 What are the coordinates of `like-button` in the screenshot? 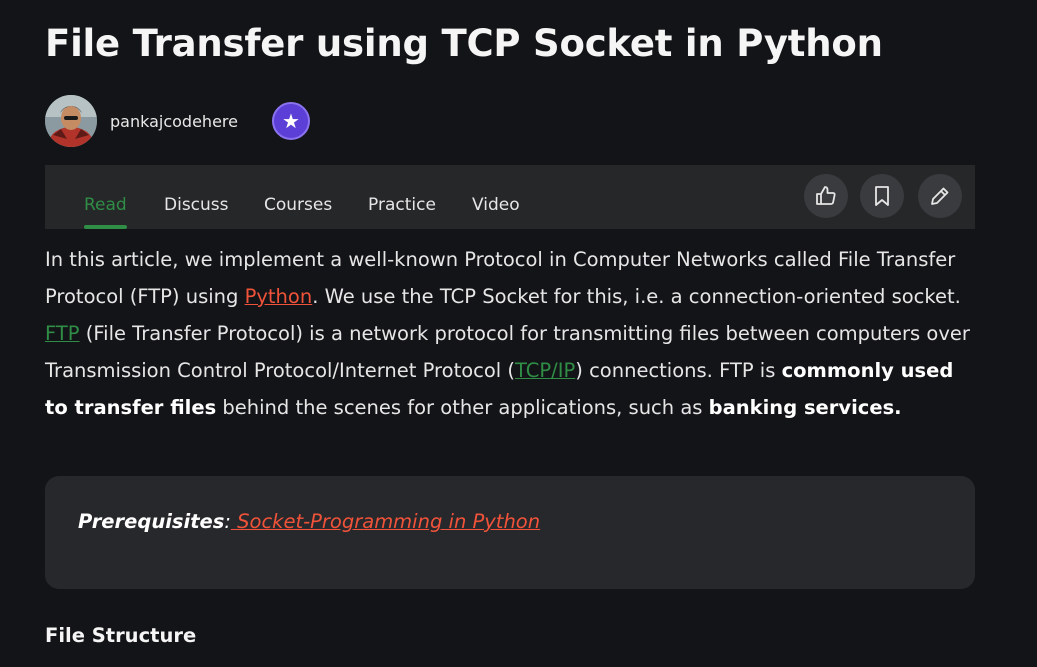 It's located at (826, 196).